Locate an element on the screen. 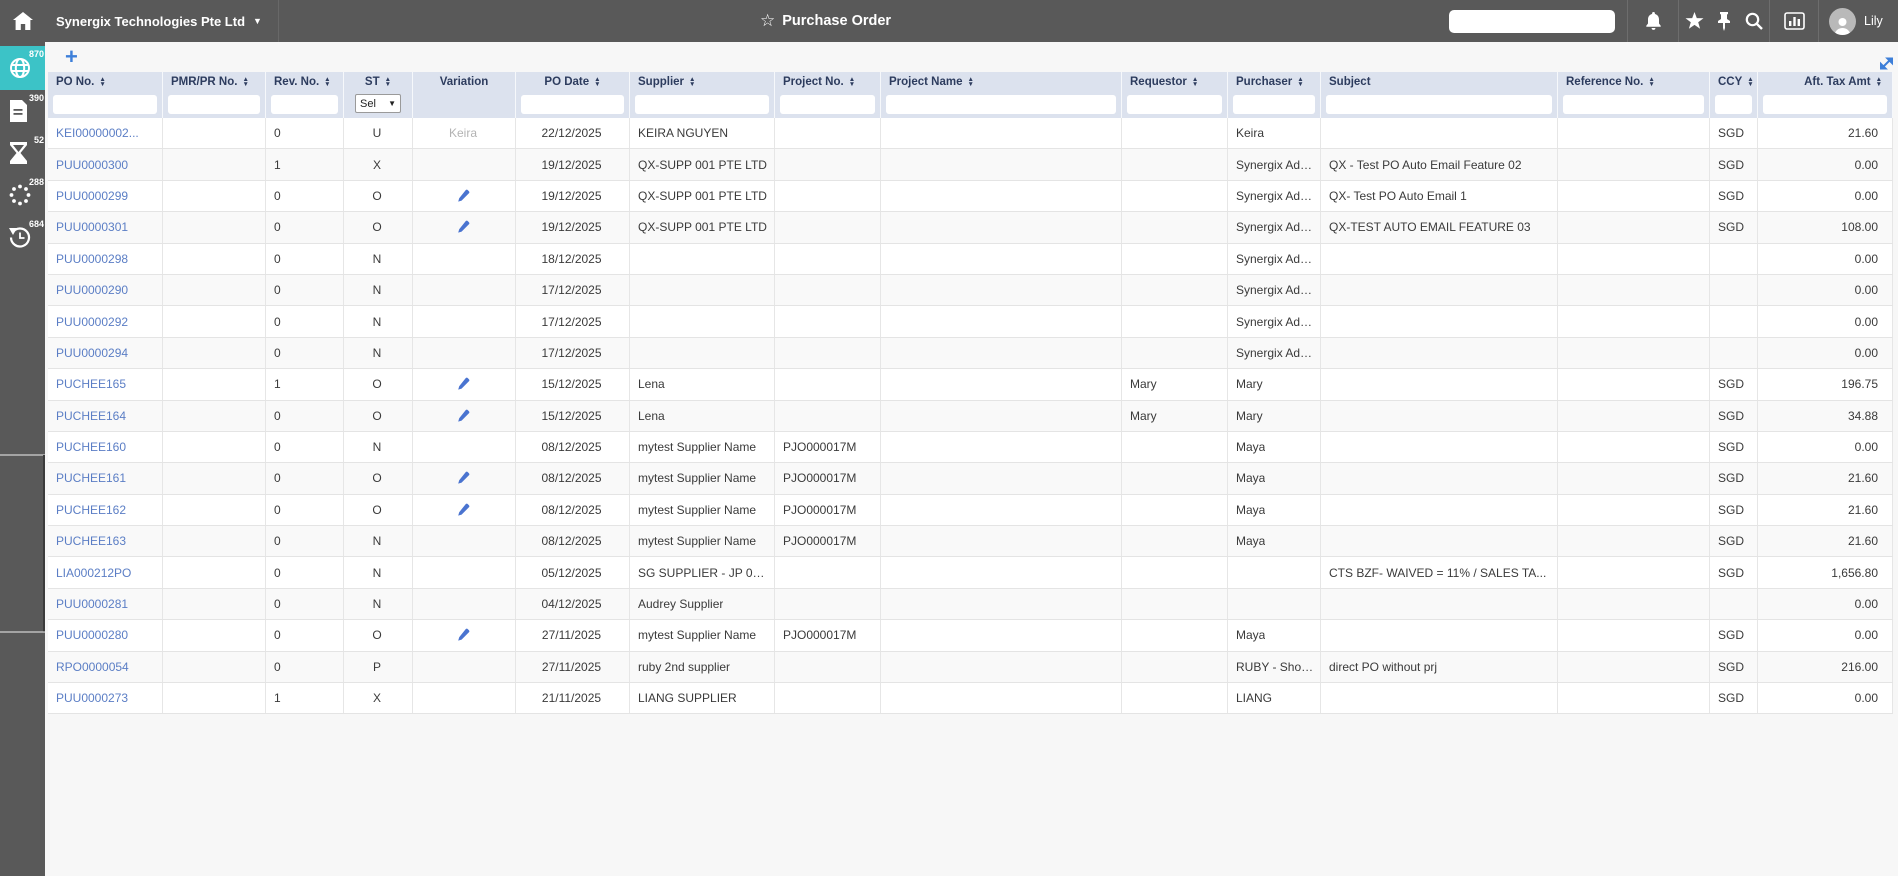 The image size is (1898, 876). po-number-link: PUU0000290 is located at coordinates (92, 290).